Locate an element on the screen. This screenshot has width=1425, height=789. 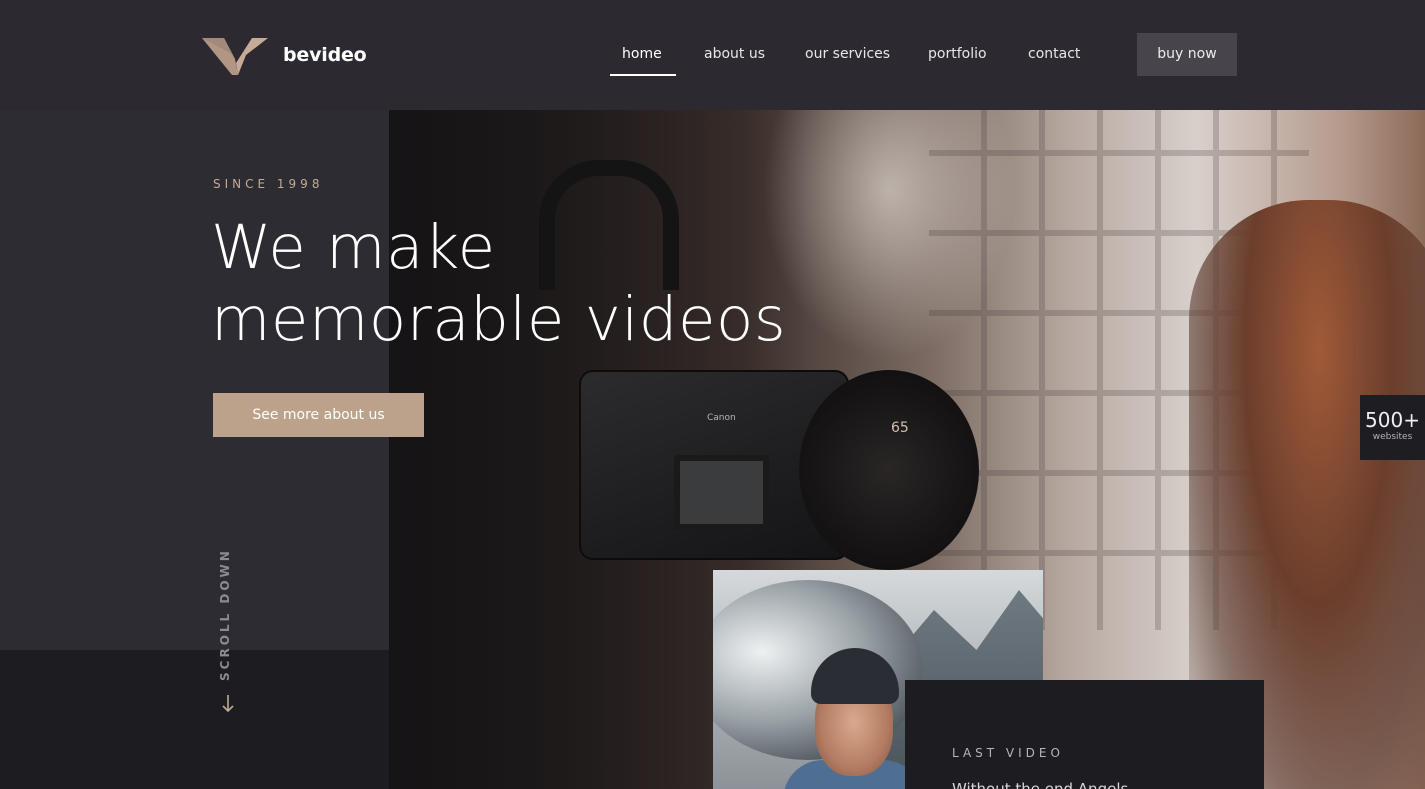
nav-item-about-us: about us is located at coordinates (734, 54).